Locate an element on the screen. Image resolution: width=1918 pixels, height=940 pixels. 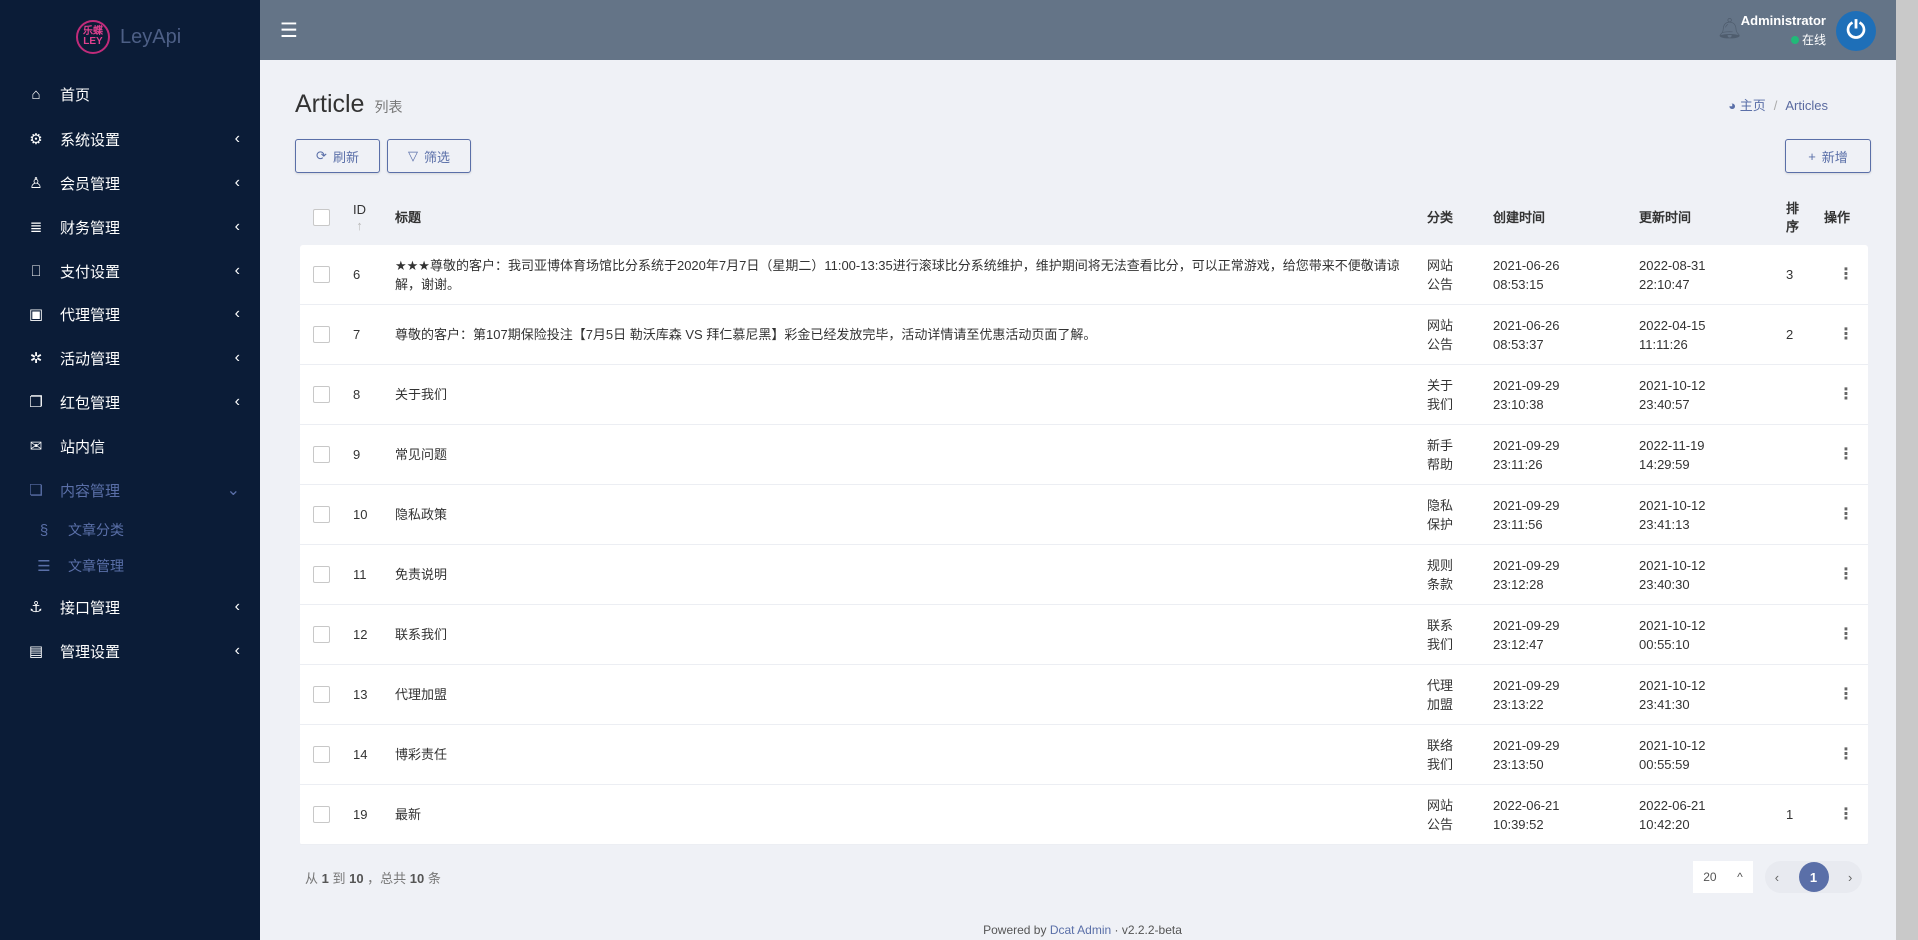
id-column-header: ID ↑ is located at coordinates (359, 217).